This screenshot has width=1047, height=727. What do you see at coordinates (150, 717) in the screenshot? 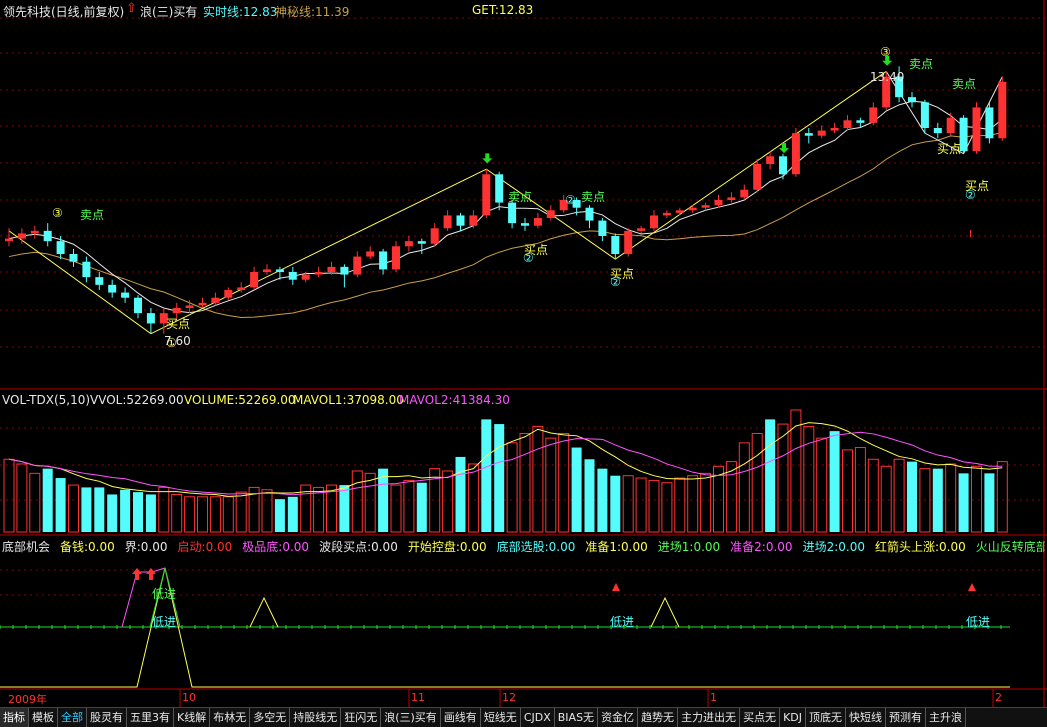
I see `tab-4: 五里3有` at bounding box center [150, 717].